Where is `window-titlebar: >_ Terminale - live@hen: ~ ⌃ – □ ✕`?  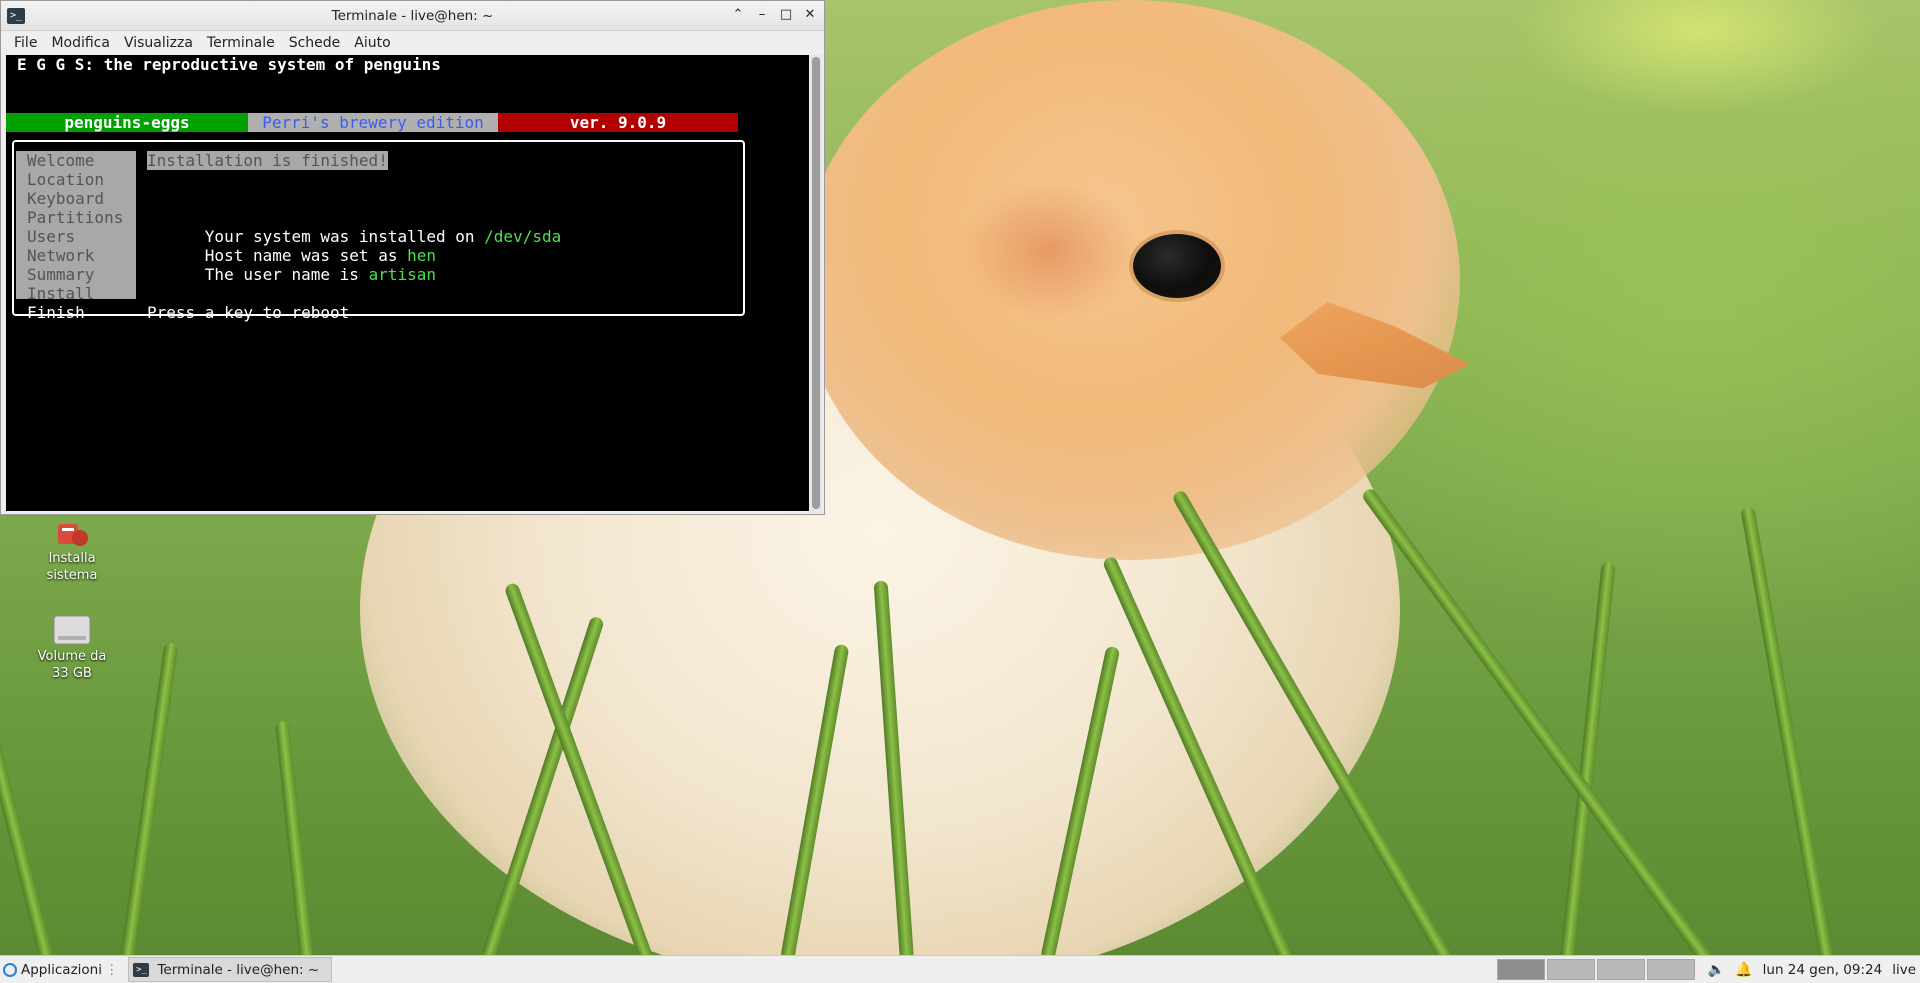 window-titlebar: >_ Terminale - live@hen: ~ ⌃ – □ ✕ is located at coordinates (412, 16).